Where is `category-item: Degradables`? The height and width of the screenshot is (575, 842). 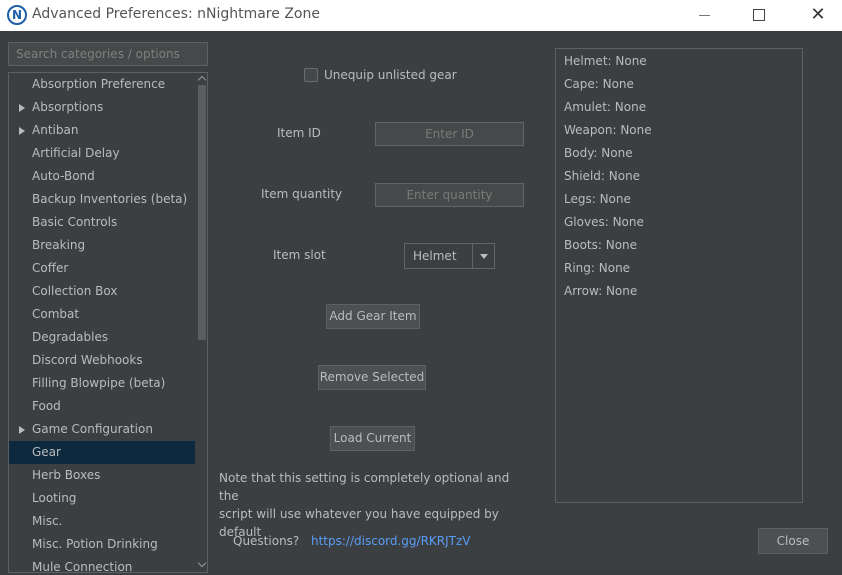 category-item: Degradables is located at coordinates (102, 337).